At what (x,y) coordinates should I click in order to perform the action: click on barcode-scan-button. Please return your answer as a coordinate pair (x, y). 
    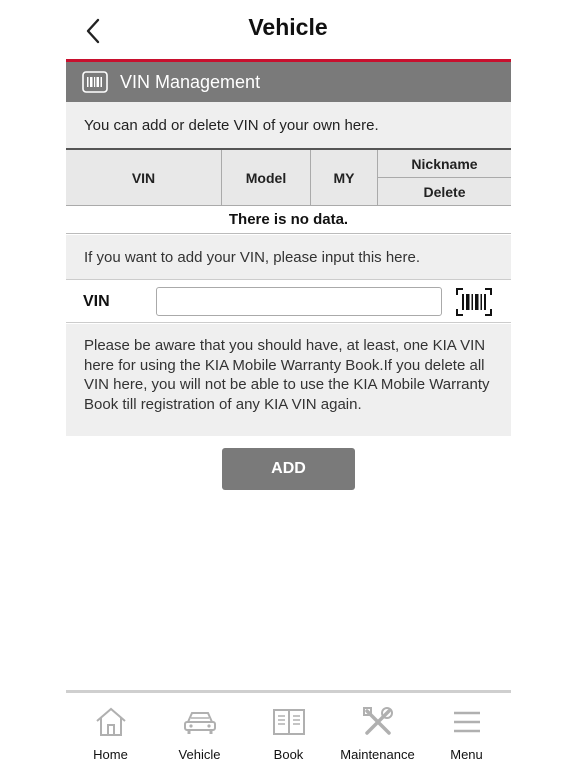
    Looking at the image, I should click on (474, 302).